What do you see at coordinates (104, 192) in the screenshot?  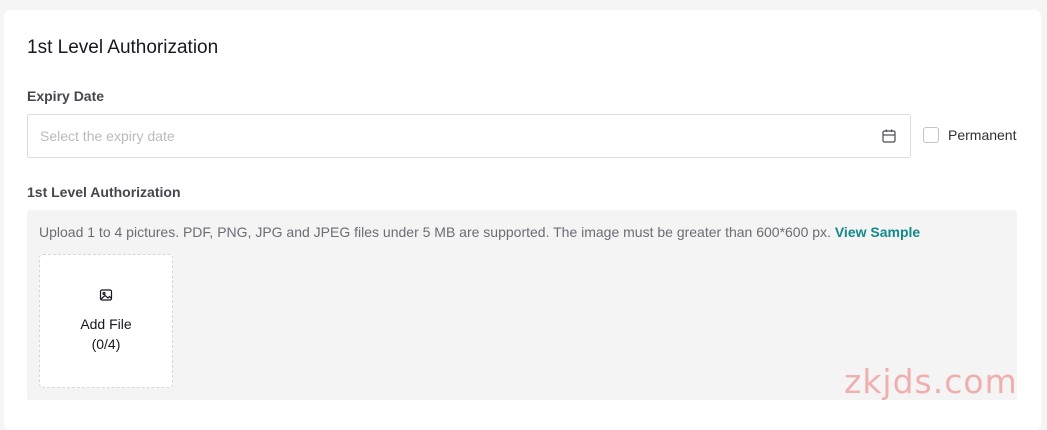 I see `authorization-label: 1st Level Authorization` at bounding box center [104, 192].